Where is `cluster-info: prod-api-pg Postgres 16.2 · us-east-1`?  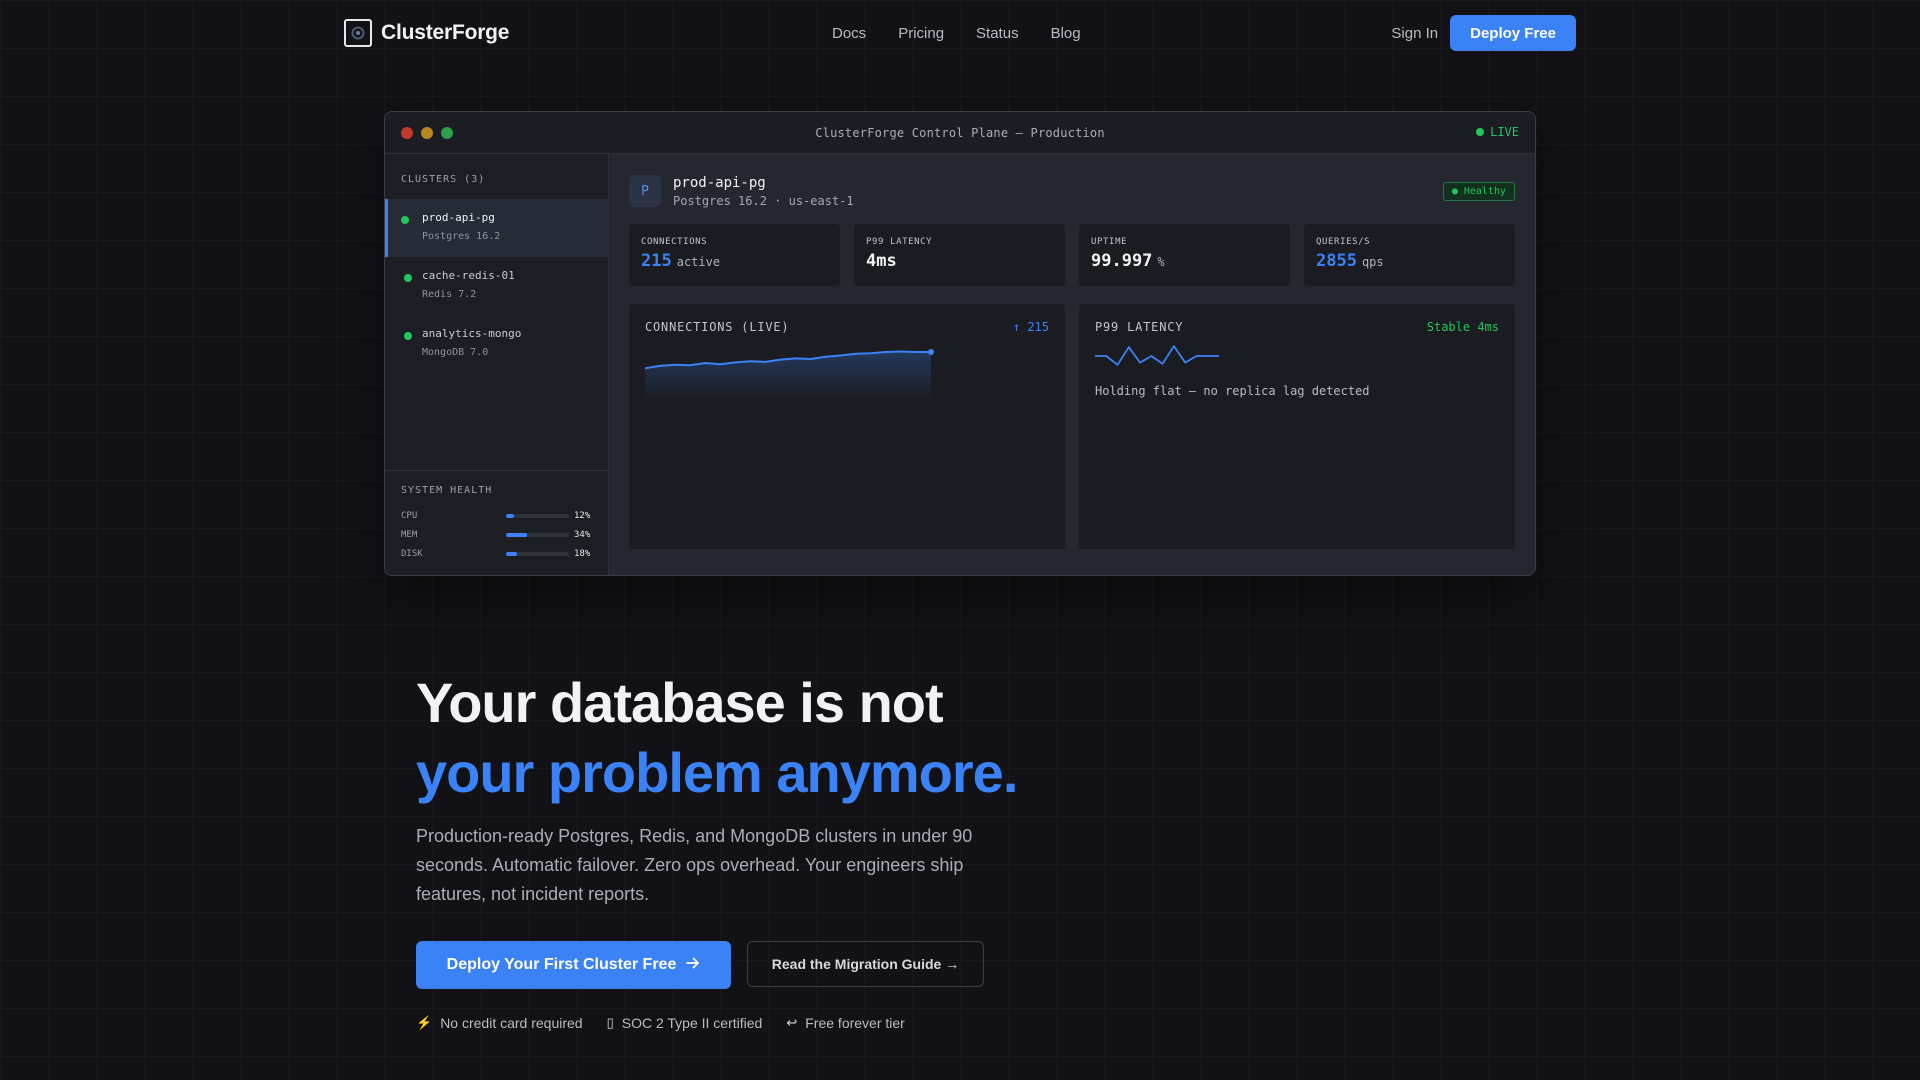
cluster-info: prod-api-pg Postgres 16.2 · us-east-1 is located at coordinates (763, 191).